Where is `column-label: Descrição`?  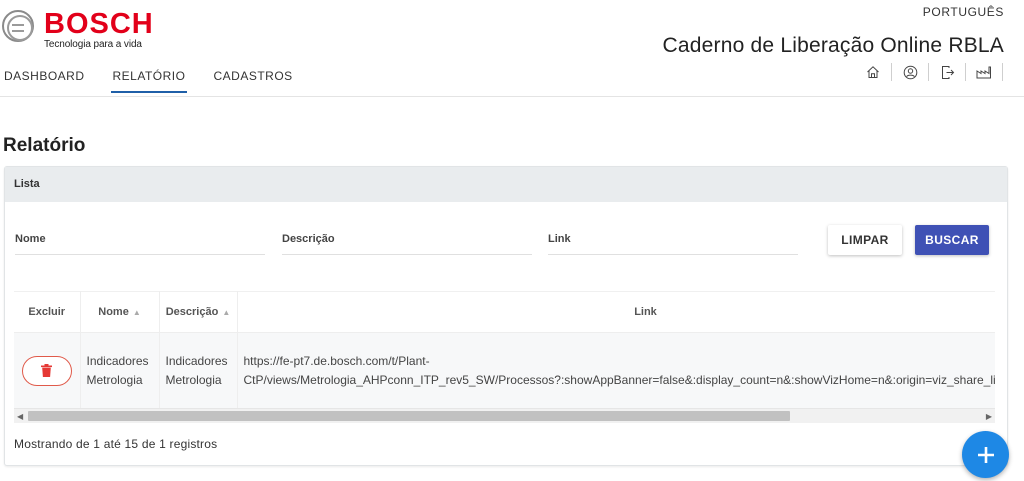
column-label: Descrição is located at coordinates (192, 312).